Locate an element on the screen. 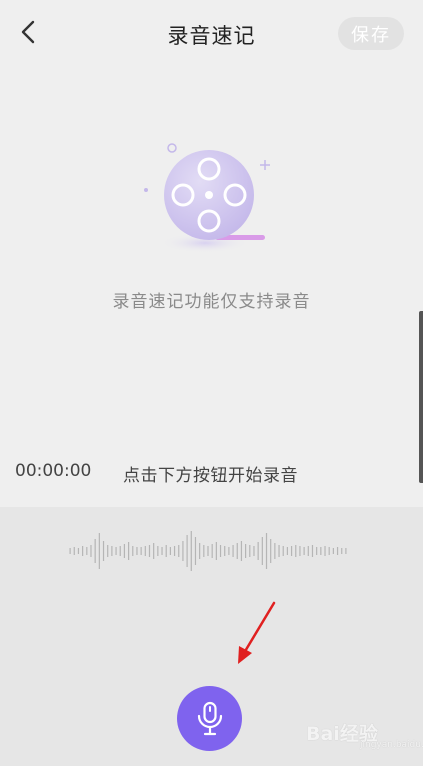  save-button: 保存 is located at coordinates (371, 33).